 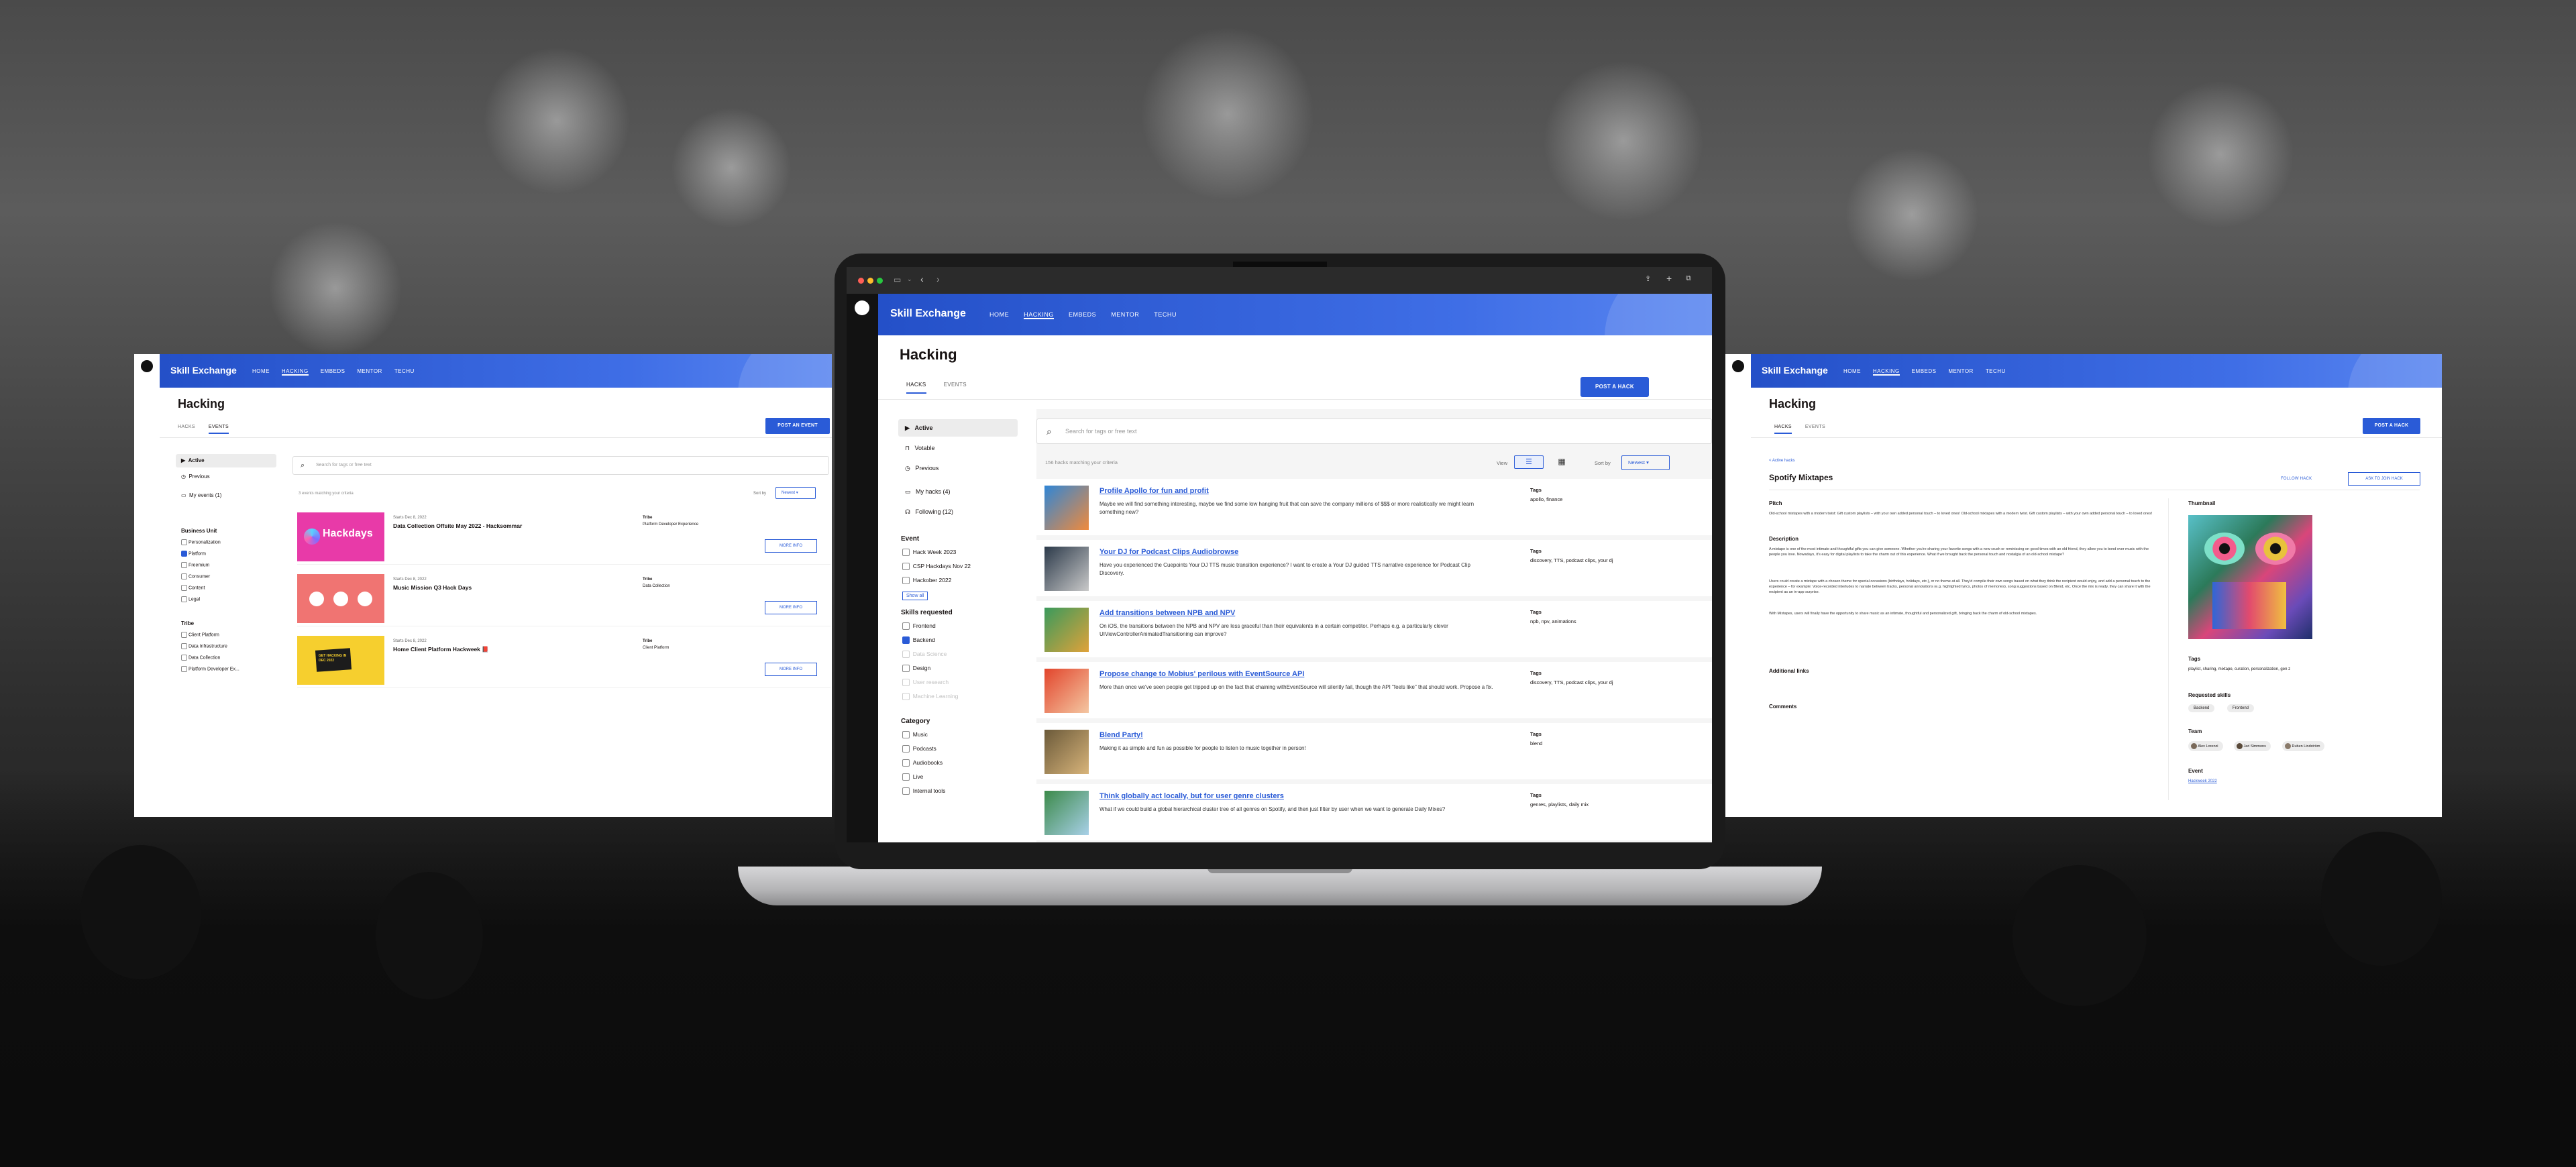 I want to click on post-hack-button: POST A HACK, so click(x=1614, y=387).